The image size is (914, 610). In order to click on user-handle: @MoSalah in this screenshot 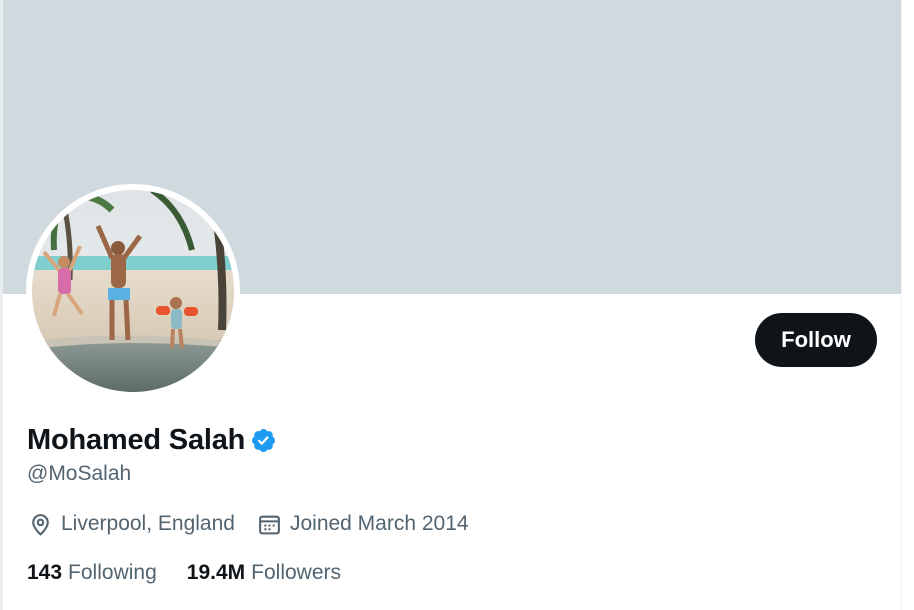, I will do `click(79, 473)`.